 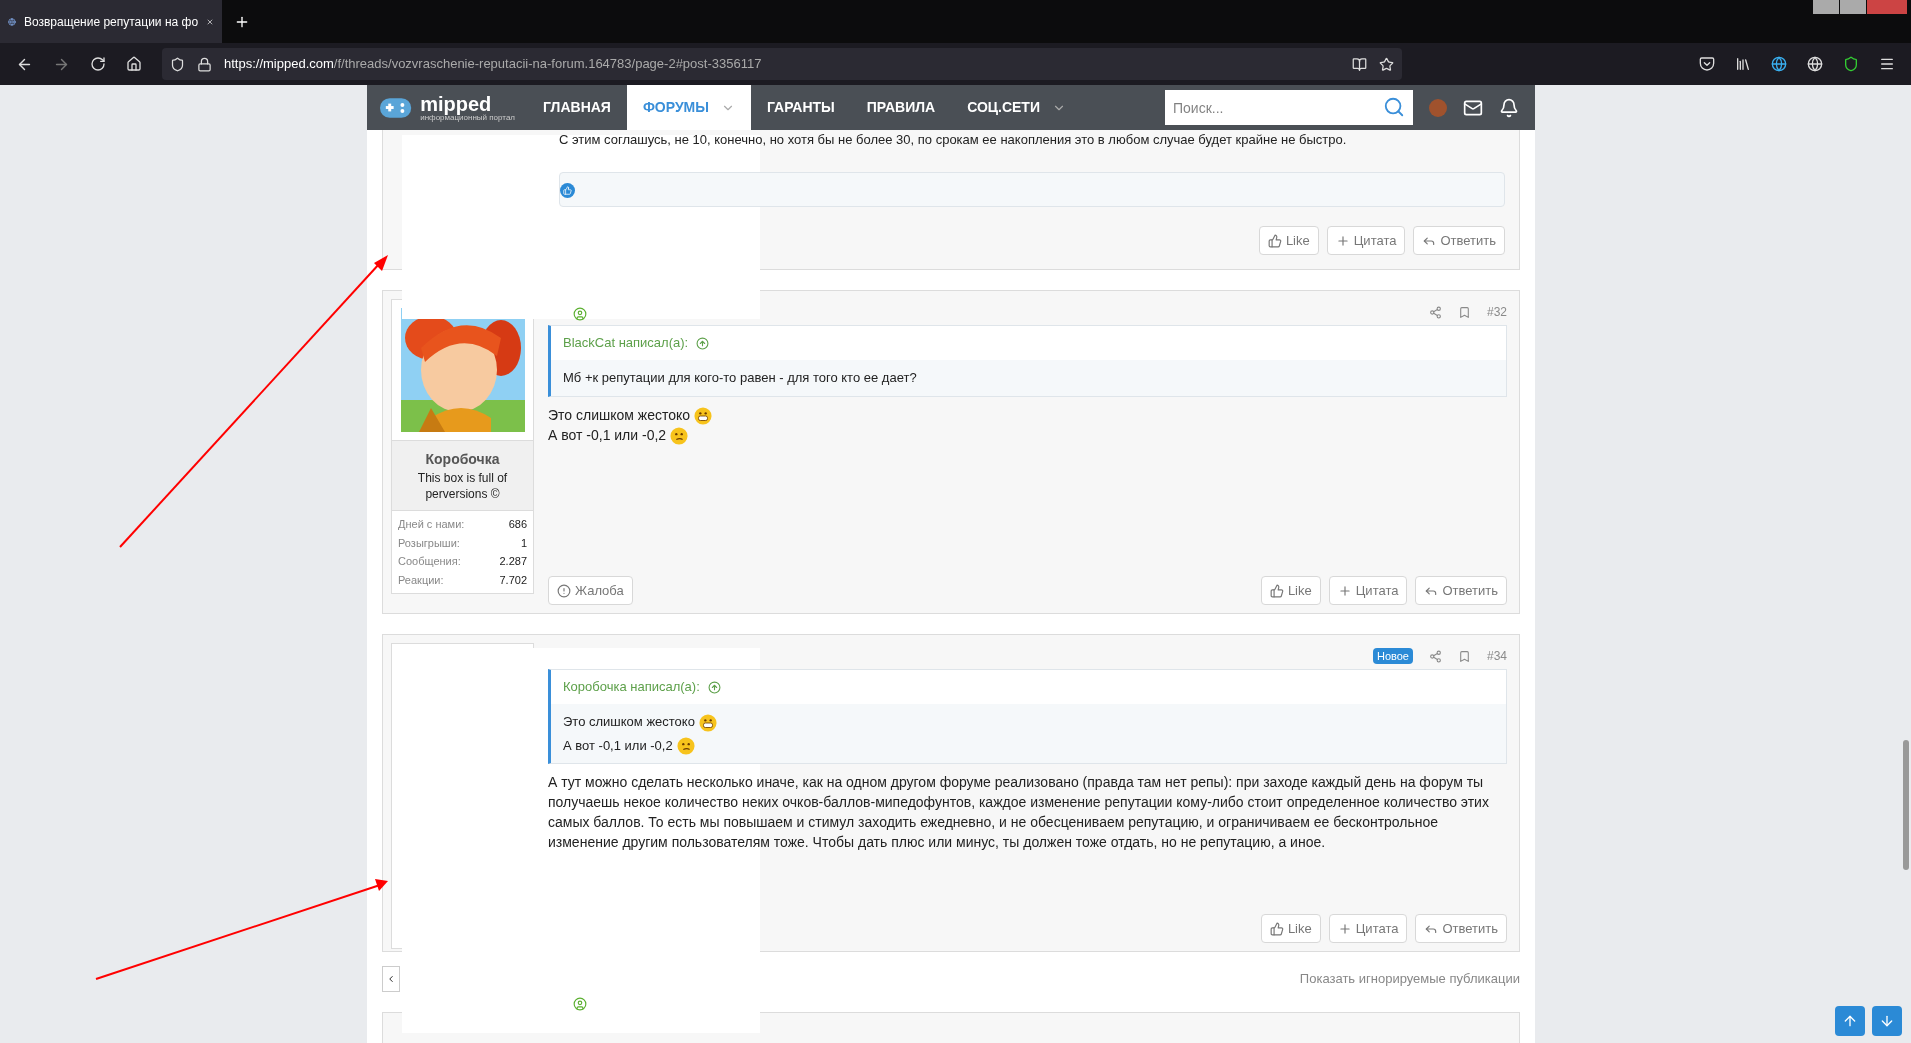 I want to click on post-text: А вот -0,1 или -0,2, so click(x=1027, y=435).